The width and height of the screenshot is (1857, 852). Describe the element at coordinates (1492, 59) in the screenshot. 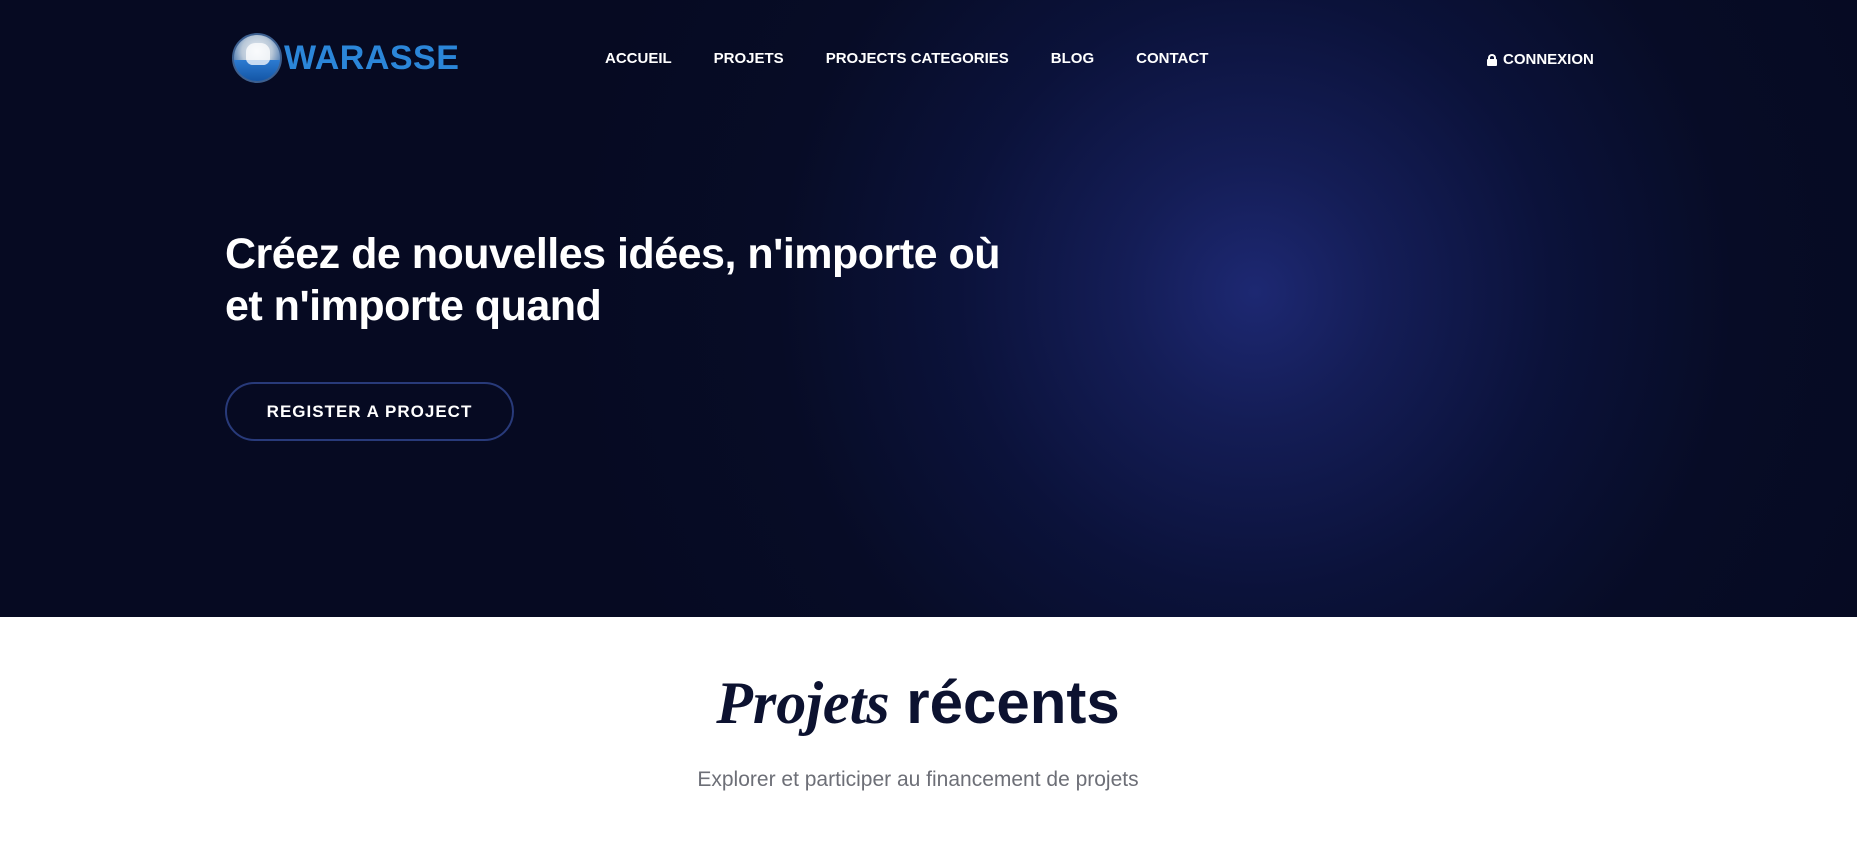

I see `lock-icon` at that location.